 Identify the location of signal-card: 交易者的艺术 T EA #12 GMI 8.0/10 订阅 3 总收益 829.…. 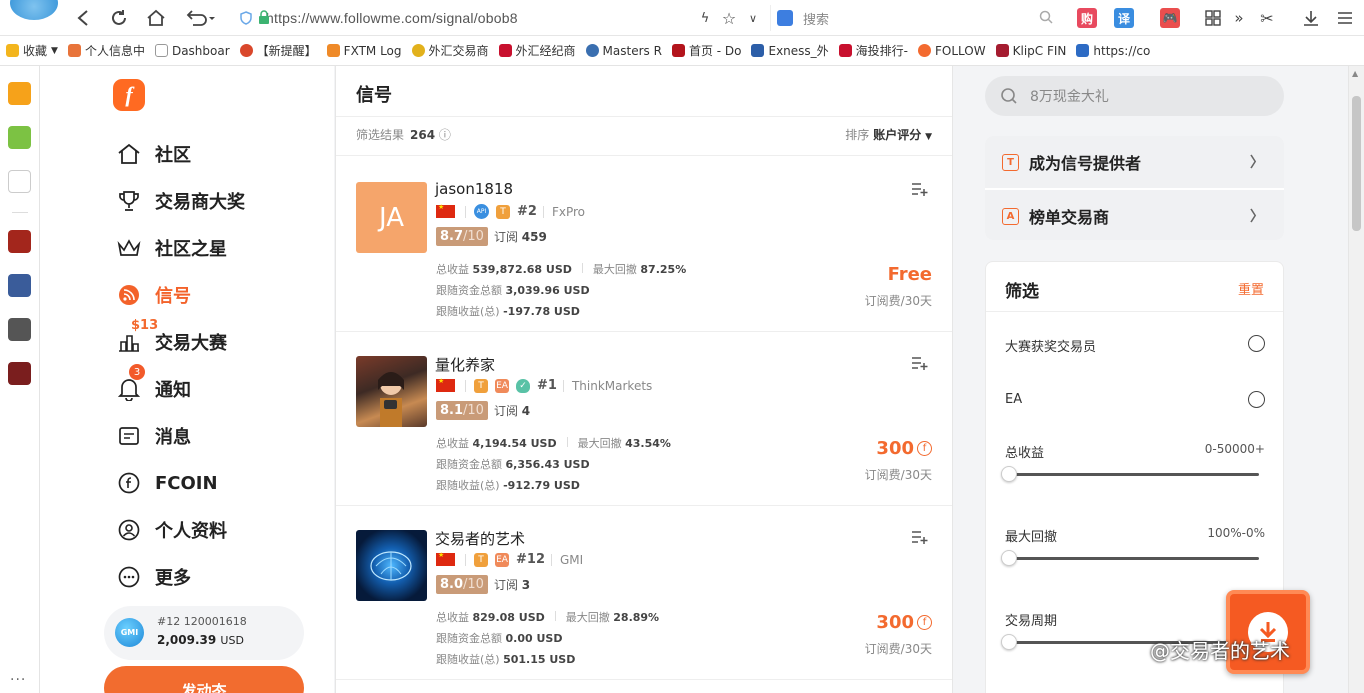
(644, 593).